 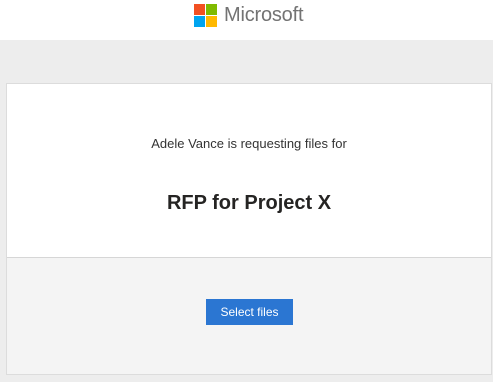 I want to click on microsoft-logo: Microsoft, so click(x=249, y=15).